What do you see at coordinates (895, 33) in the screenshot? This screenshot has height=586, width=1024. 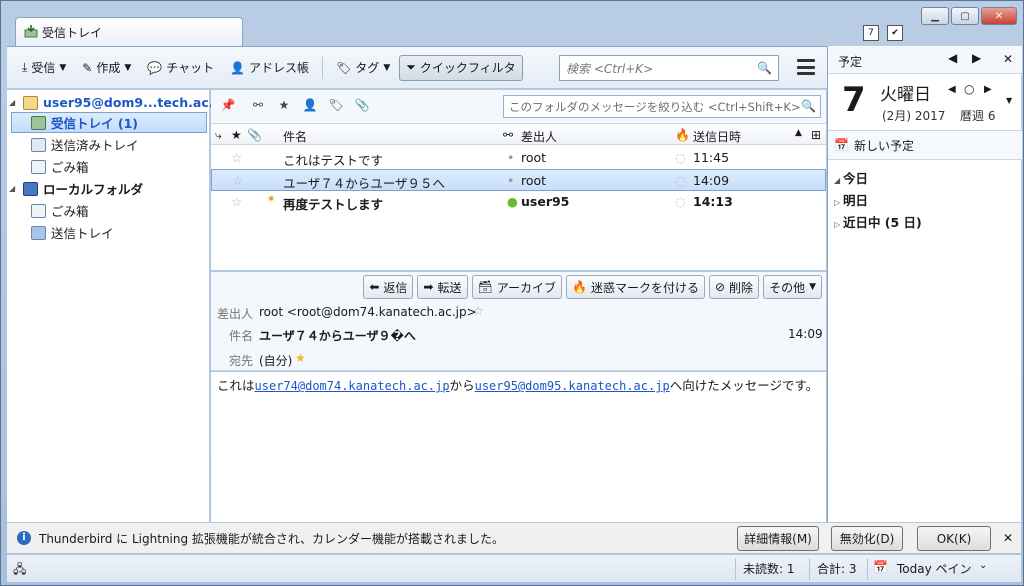 I see `tasks-tab-icon: ✔` at bounding box center [895, 33].